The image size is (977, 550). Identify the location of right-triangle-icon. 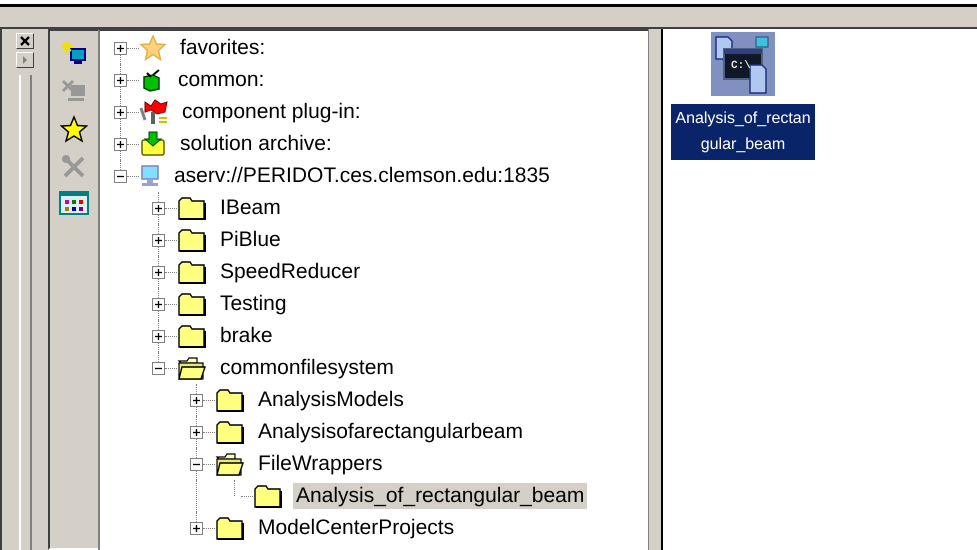
(25, 60).